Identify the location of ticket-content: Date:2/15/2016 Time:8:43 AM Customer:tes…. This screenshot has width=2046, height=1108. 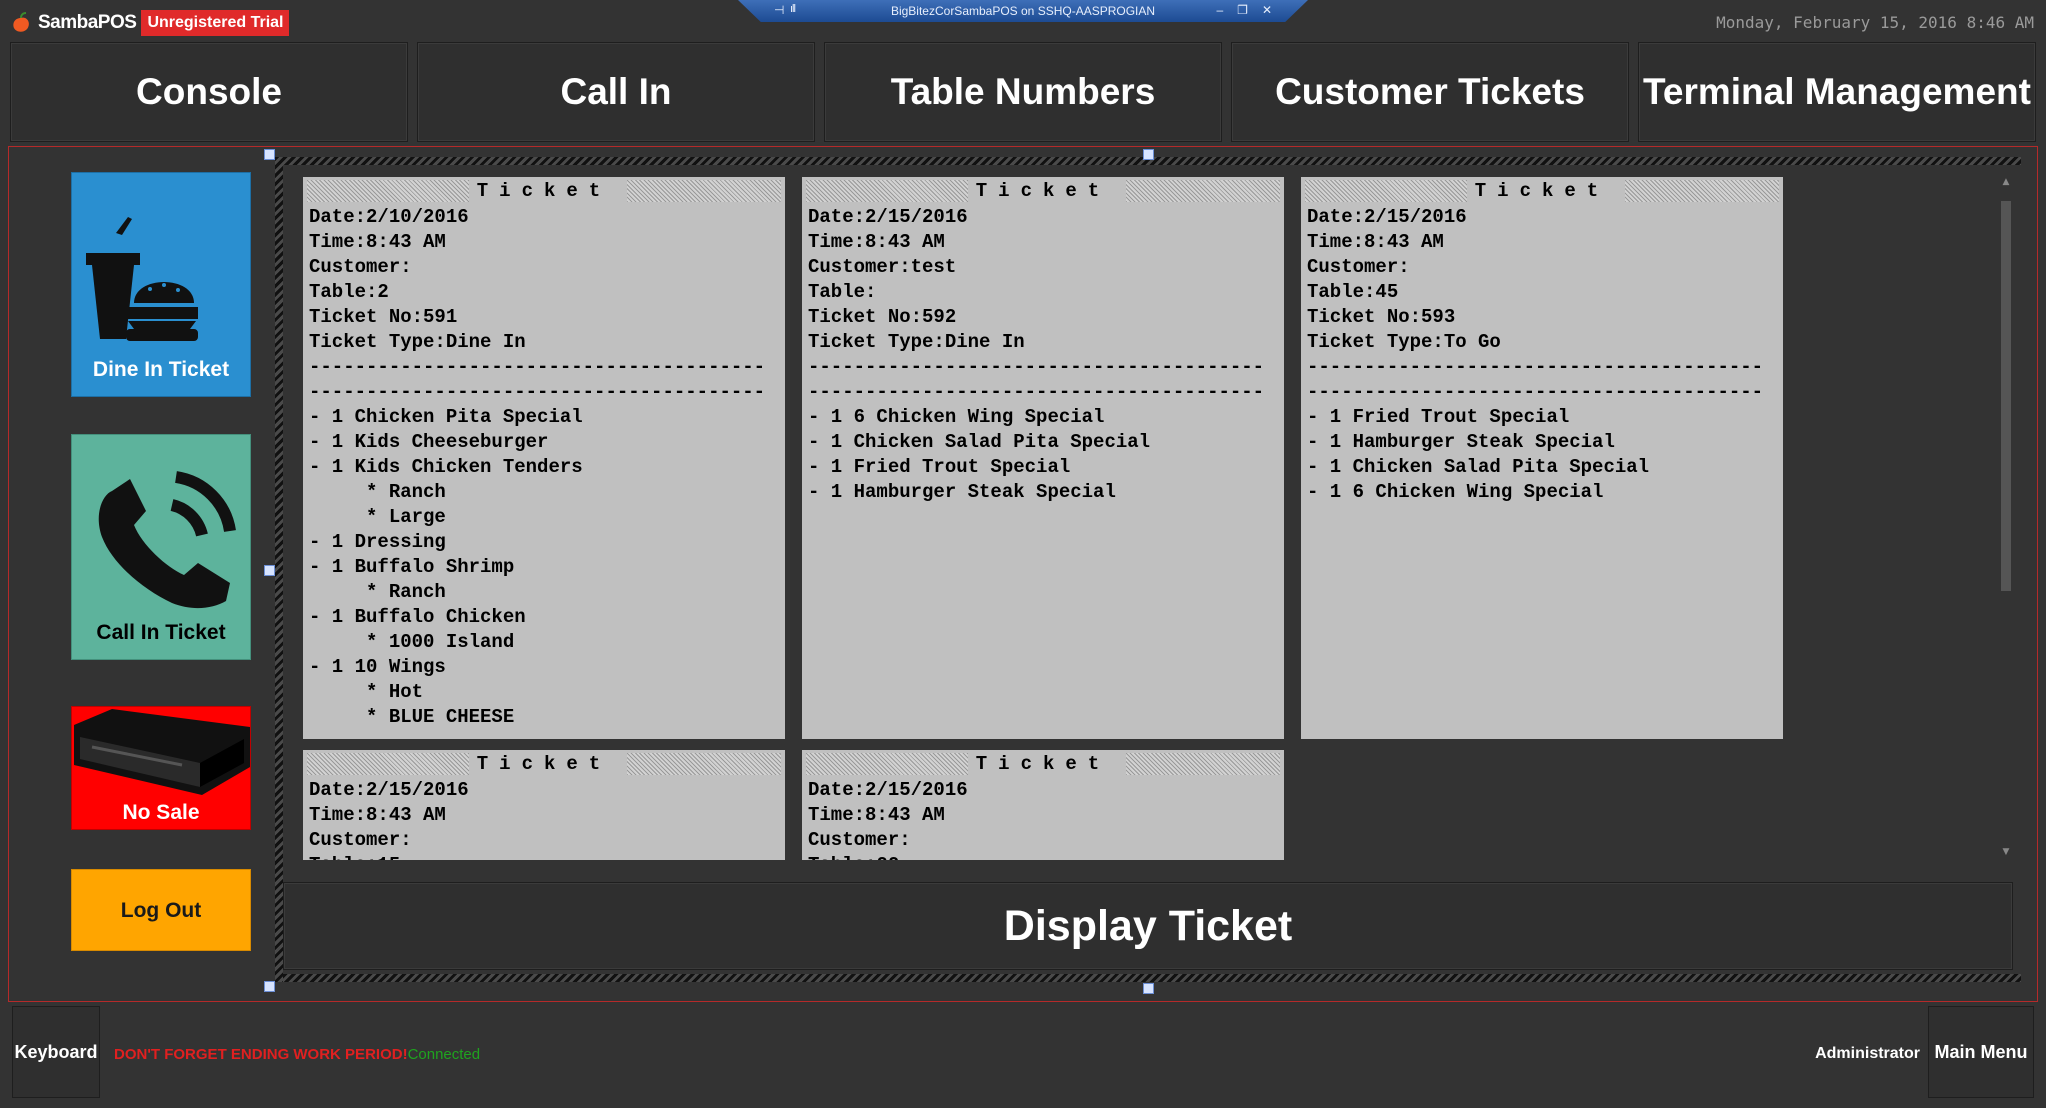
(1036, 354).